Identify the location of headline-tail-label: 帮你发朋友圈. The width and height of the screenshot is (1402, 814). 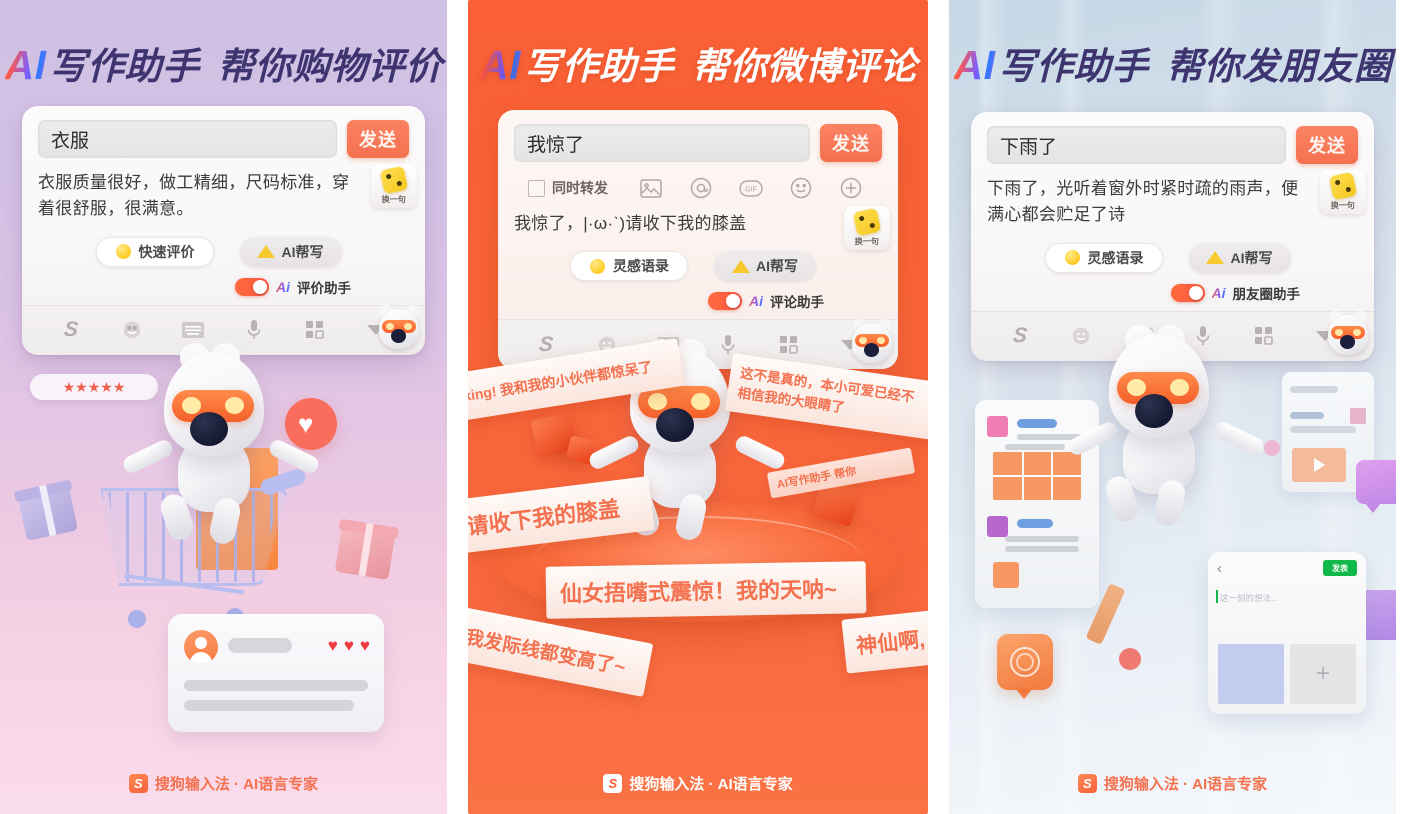
(1279, 66).